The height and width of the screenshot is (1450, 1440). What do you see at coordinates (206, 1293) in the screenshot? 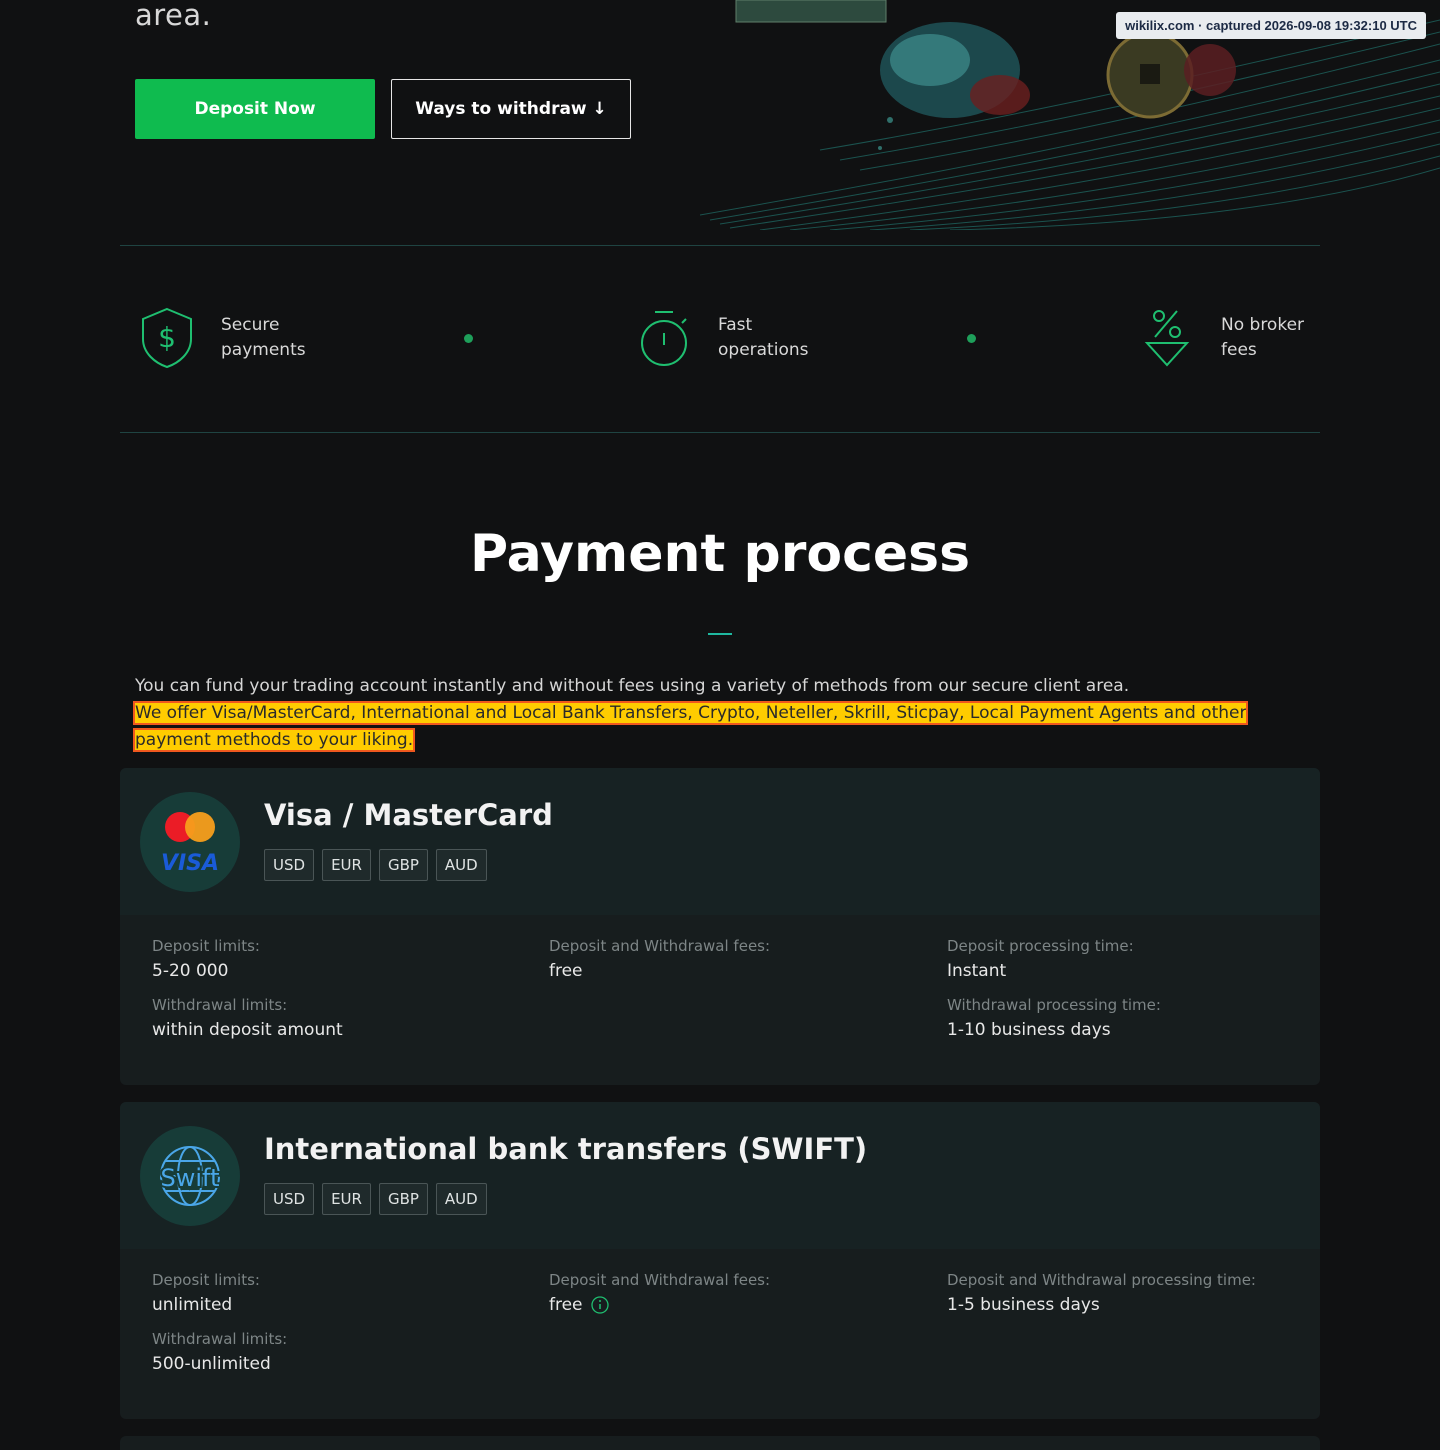
I see `deposit-limits-field: Deposit limits: unlimited` at bounding box center [206, 1293].